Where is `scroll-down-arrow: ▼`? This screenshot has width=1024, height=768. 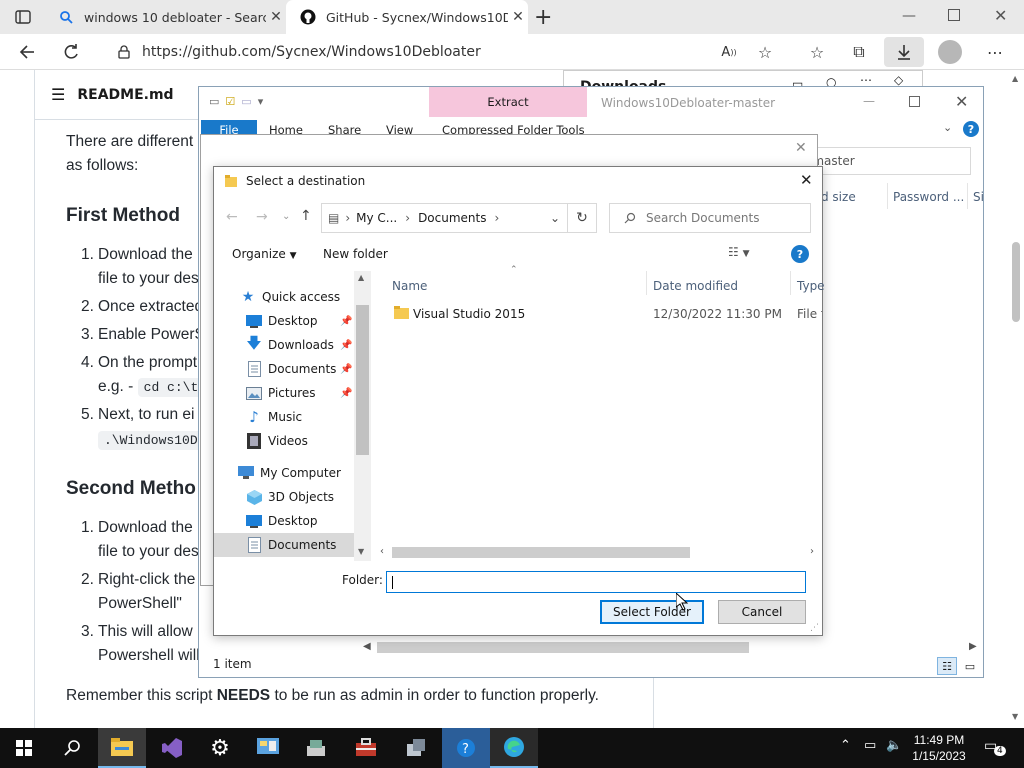 scroll-down-arrow: ▼ is located at coordinates (1015, 716).